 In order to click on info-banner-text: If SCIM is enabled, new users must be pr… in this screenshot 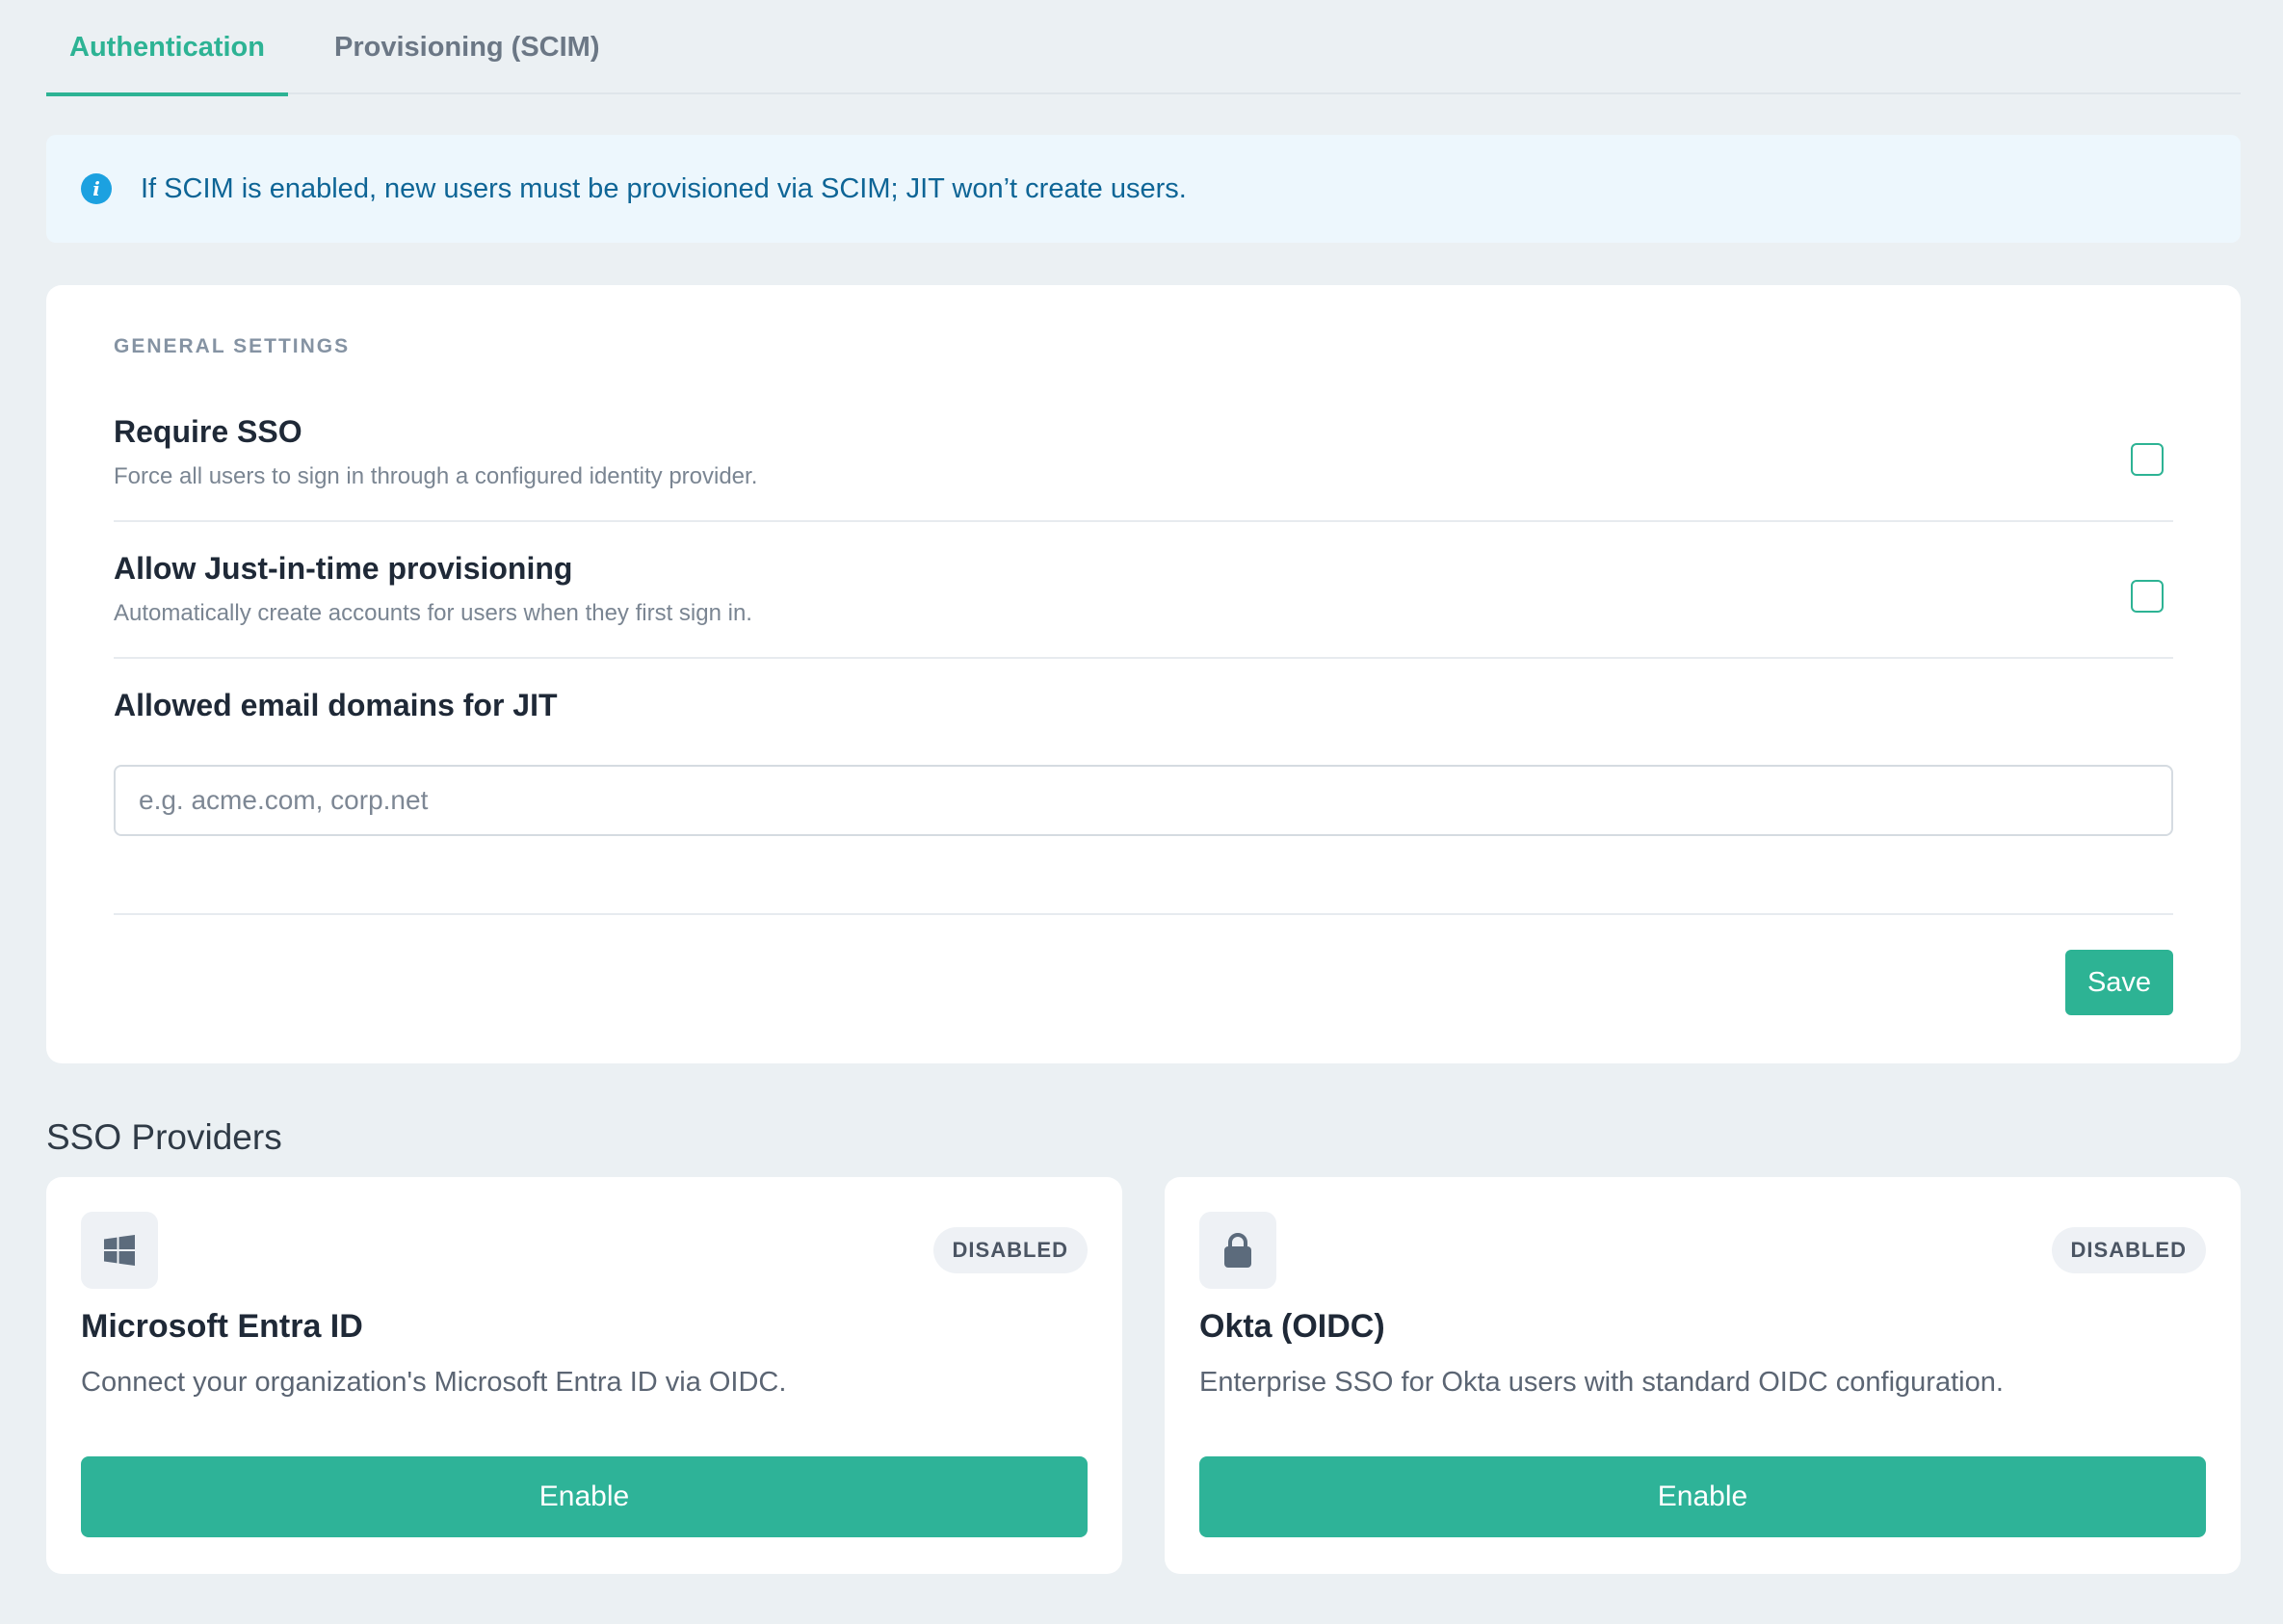, I will do `click(664, 188)`.